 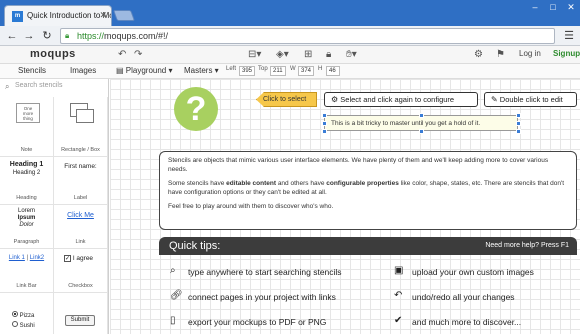 What do you see at coordinates (26, 198) in the screenshot?
I see `heading-caption: Heading` at bounding box center [26, 198].